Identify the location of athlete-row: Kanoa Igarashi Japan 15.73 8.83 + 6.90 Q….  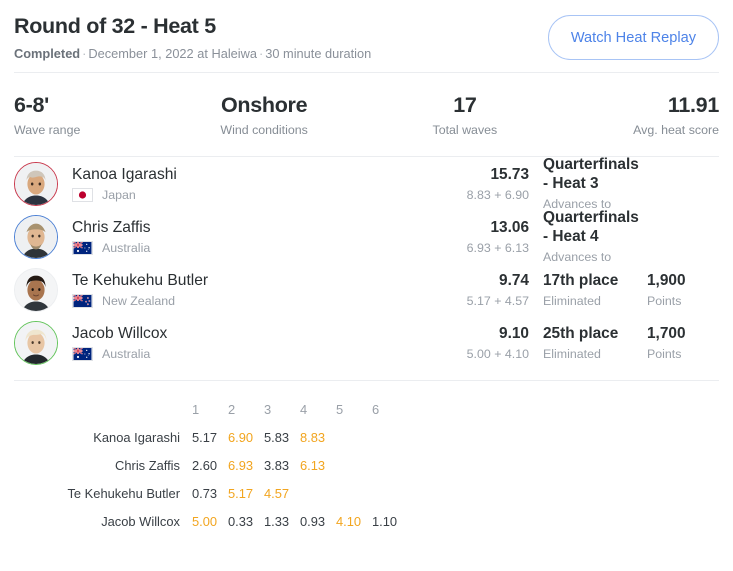
(366, 183).